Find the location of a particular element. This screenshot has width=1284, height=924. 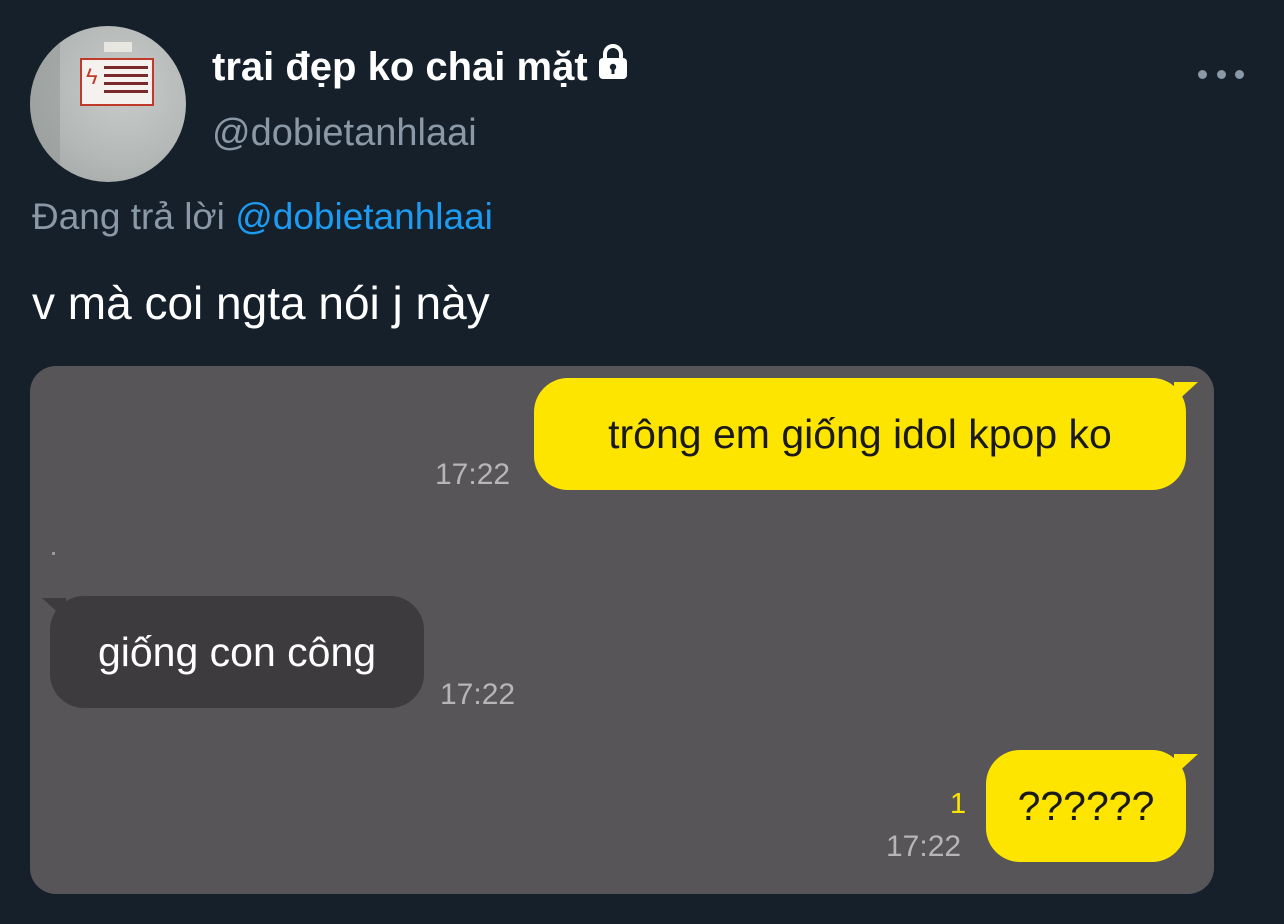

message-text: ?????? is located at coordinates (1086, 805).